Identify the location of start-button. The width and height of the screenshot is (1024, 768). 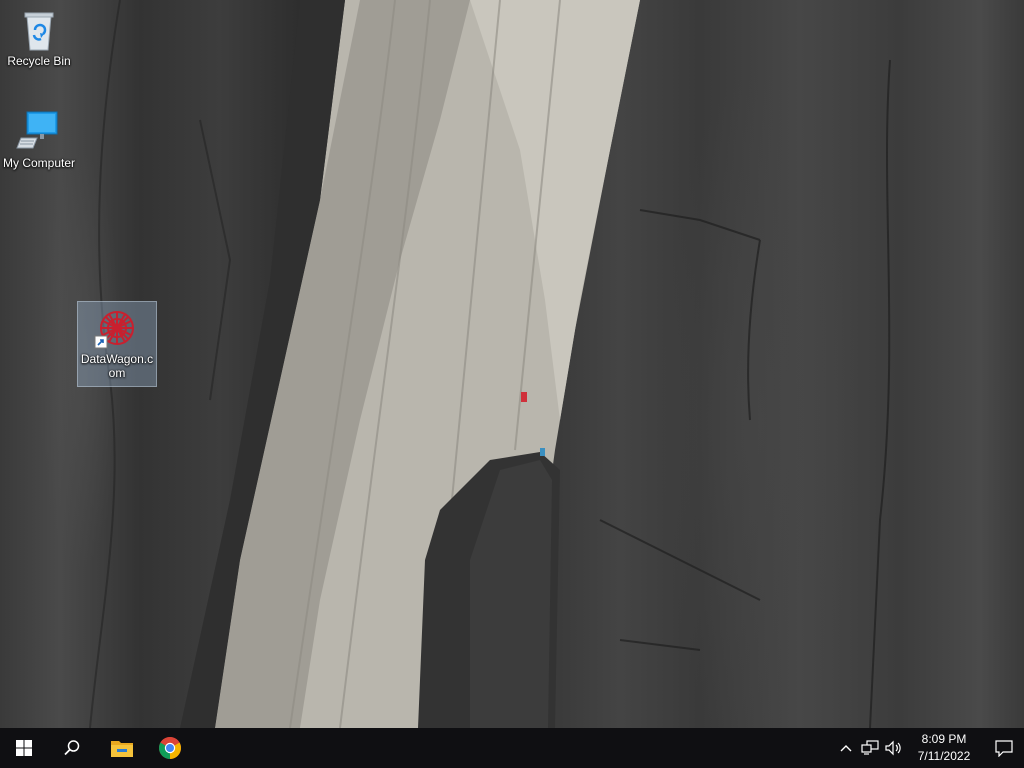
(24, 748).